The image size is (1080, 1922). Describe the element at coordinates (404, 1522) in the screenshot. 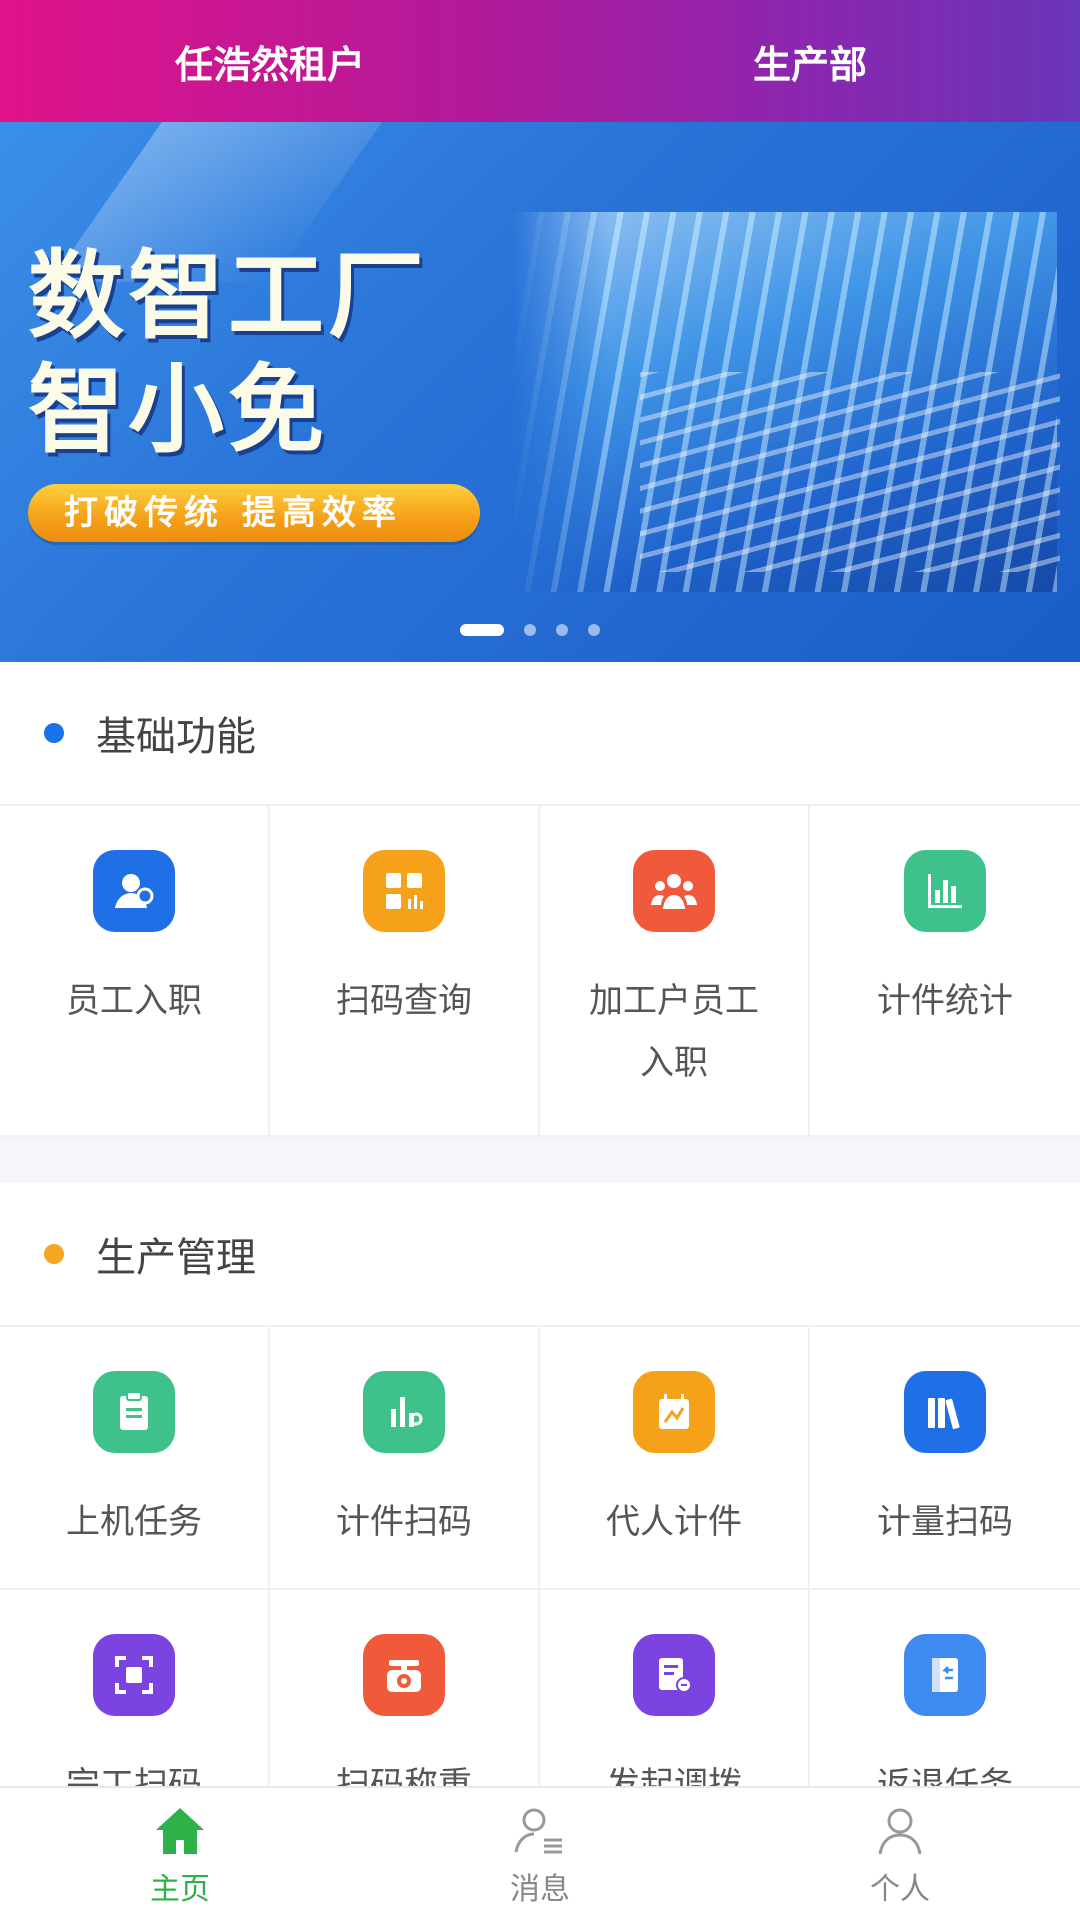

I see `func-label: 计件扫码` at that location.